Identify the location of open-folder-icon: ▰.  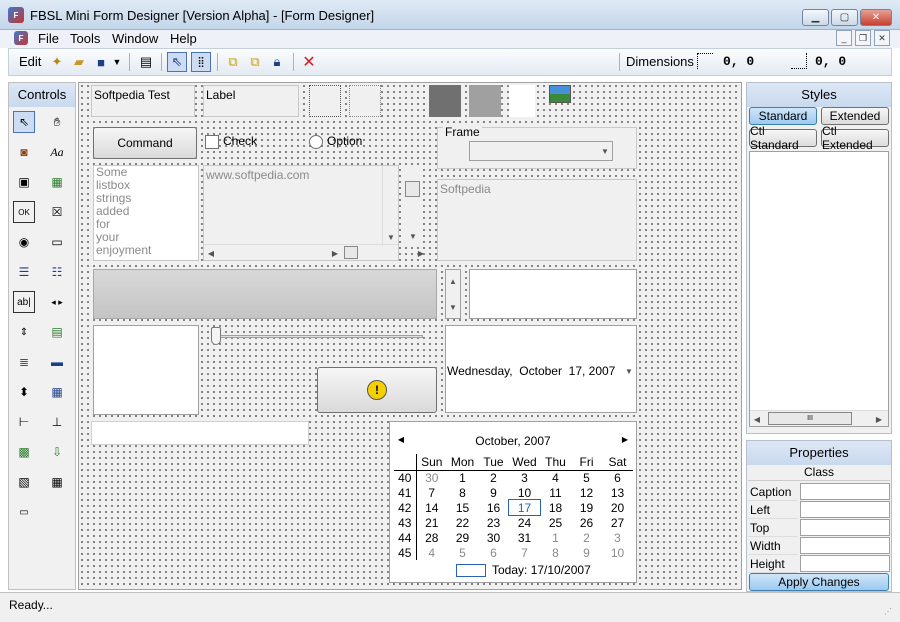
(79, 62).